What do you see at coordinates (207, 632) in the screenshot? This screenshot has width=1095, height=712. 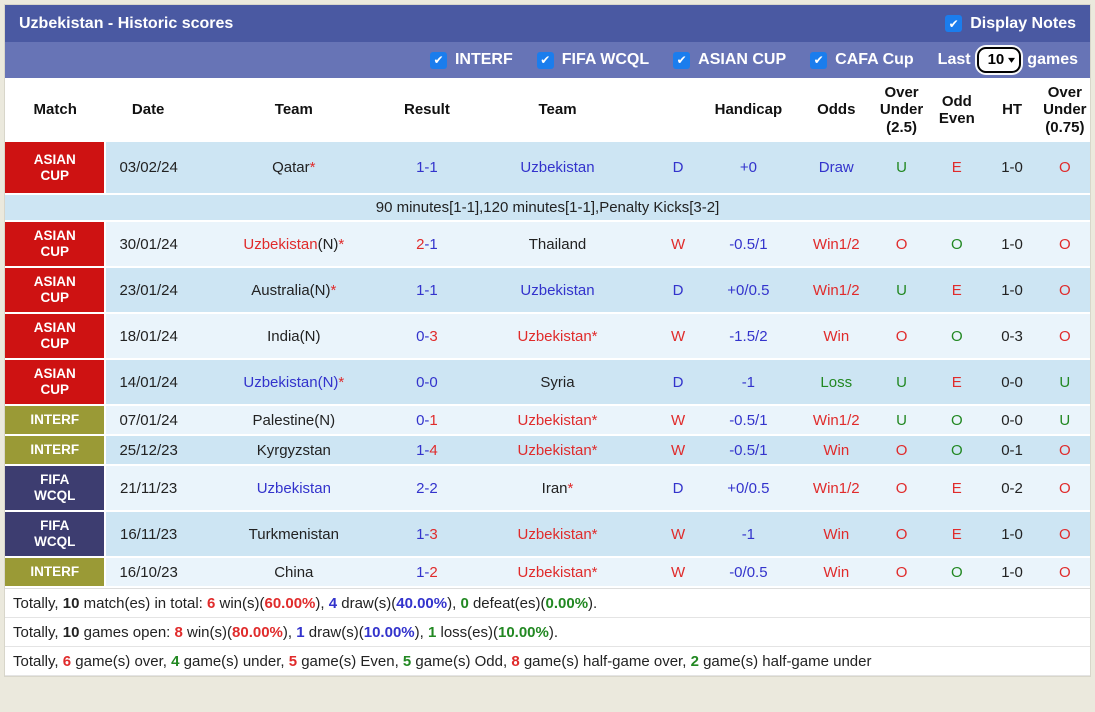 I see `text-segment: win(s)(` at bounding box center [207, 632].